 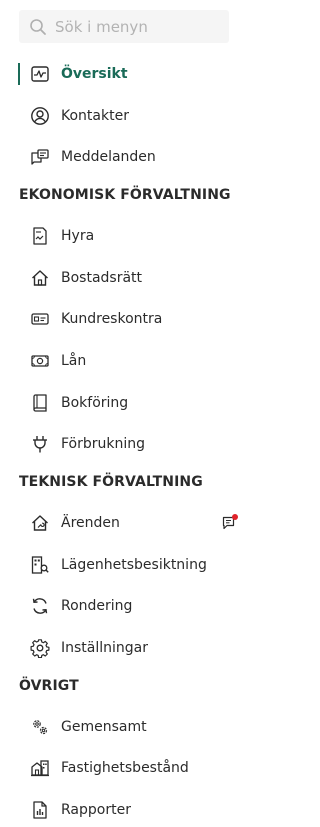 What do you see at coordinates (40, 810) in the screenshot?
I see `report-icon` at bounding box center [40, 810].